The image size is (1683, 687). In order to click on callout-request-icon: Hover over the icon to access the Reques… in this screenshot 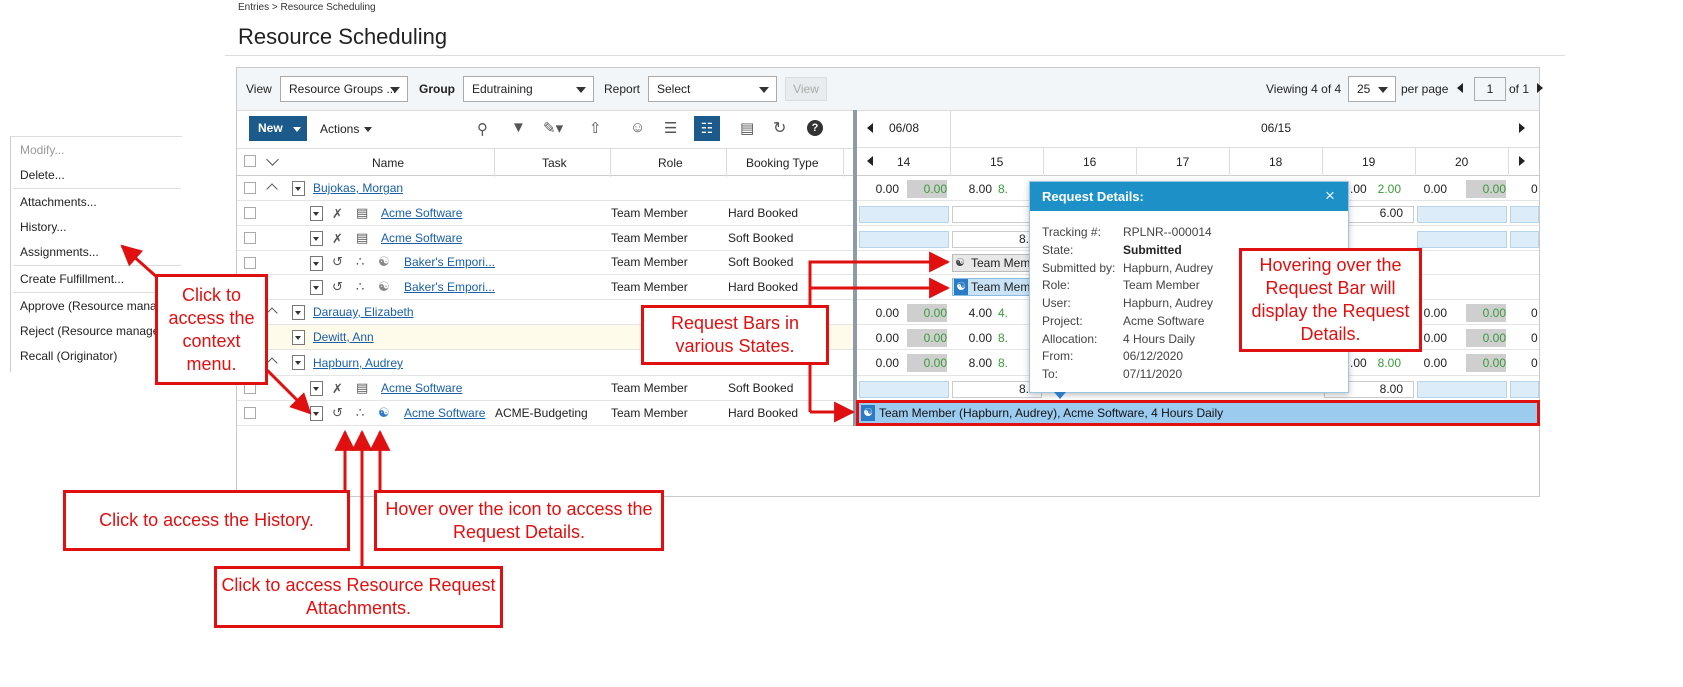, I will do `click(519, 520)`.